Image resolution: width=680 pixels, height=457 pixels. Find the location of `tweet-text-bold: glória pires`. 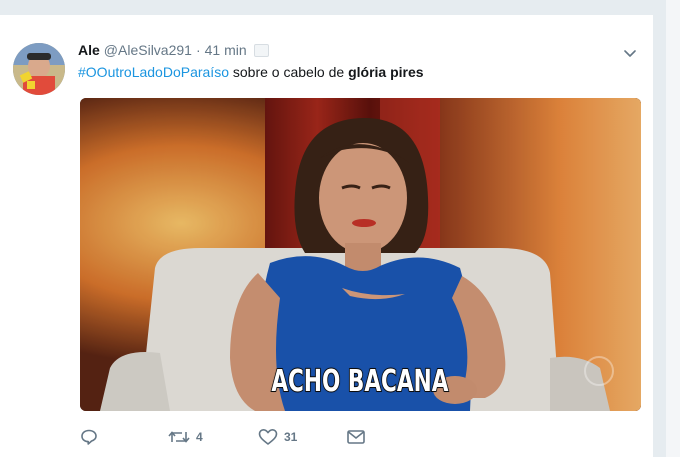

tweet-text-bold: glória pires is located at coordinates (386, 72).